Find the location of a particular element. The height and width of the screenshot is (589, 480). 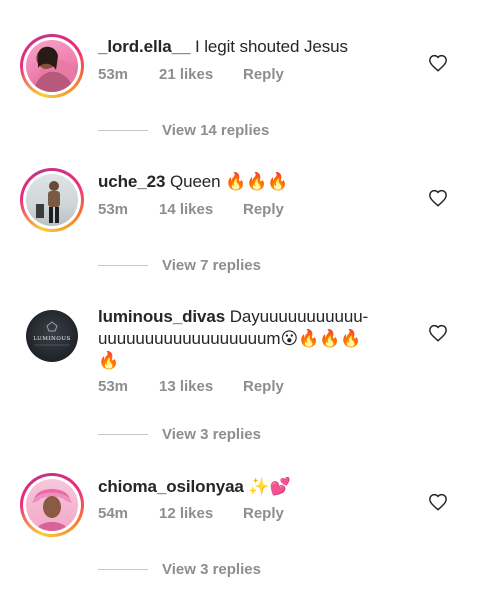

avatar: LUMINOUS is located at coordinates (52, 336).